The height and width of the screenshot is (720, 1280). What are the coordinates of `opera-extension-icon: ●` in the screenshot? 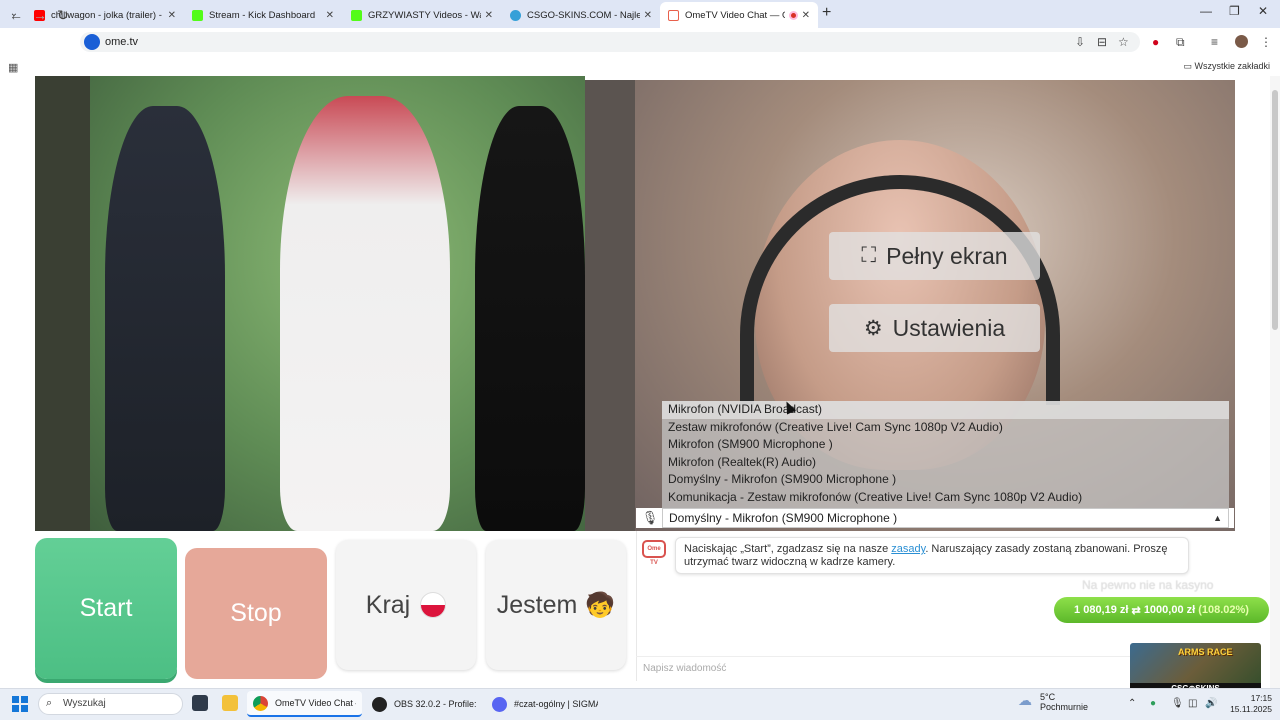 It's located at (1155, 42).